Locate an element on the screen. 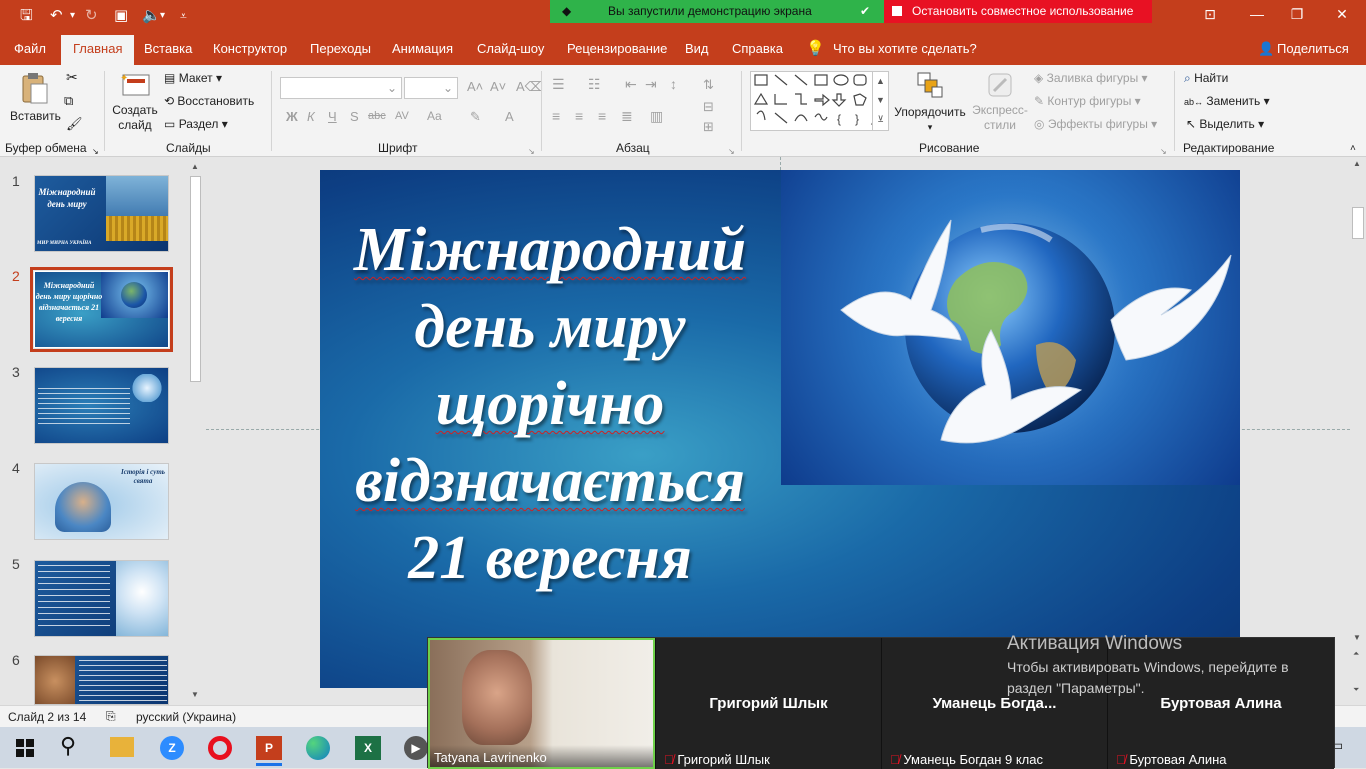 The image size is (1366, 769). globe-doves-image is located at coordinates (1010, 327).